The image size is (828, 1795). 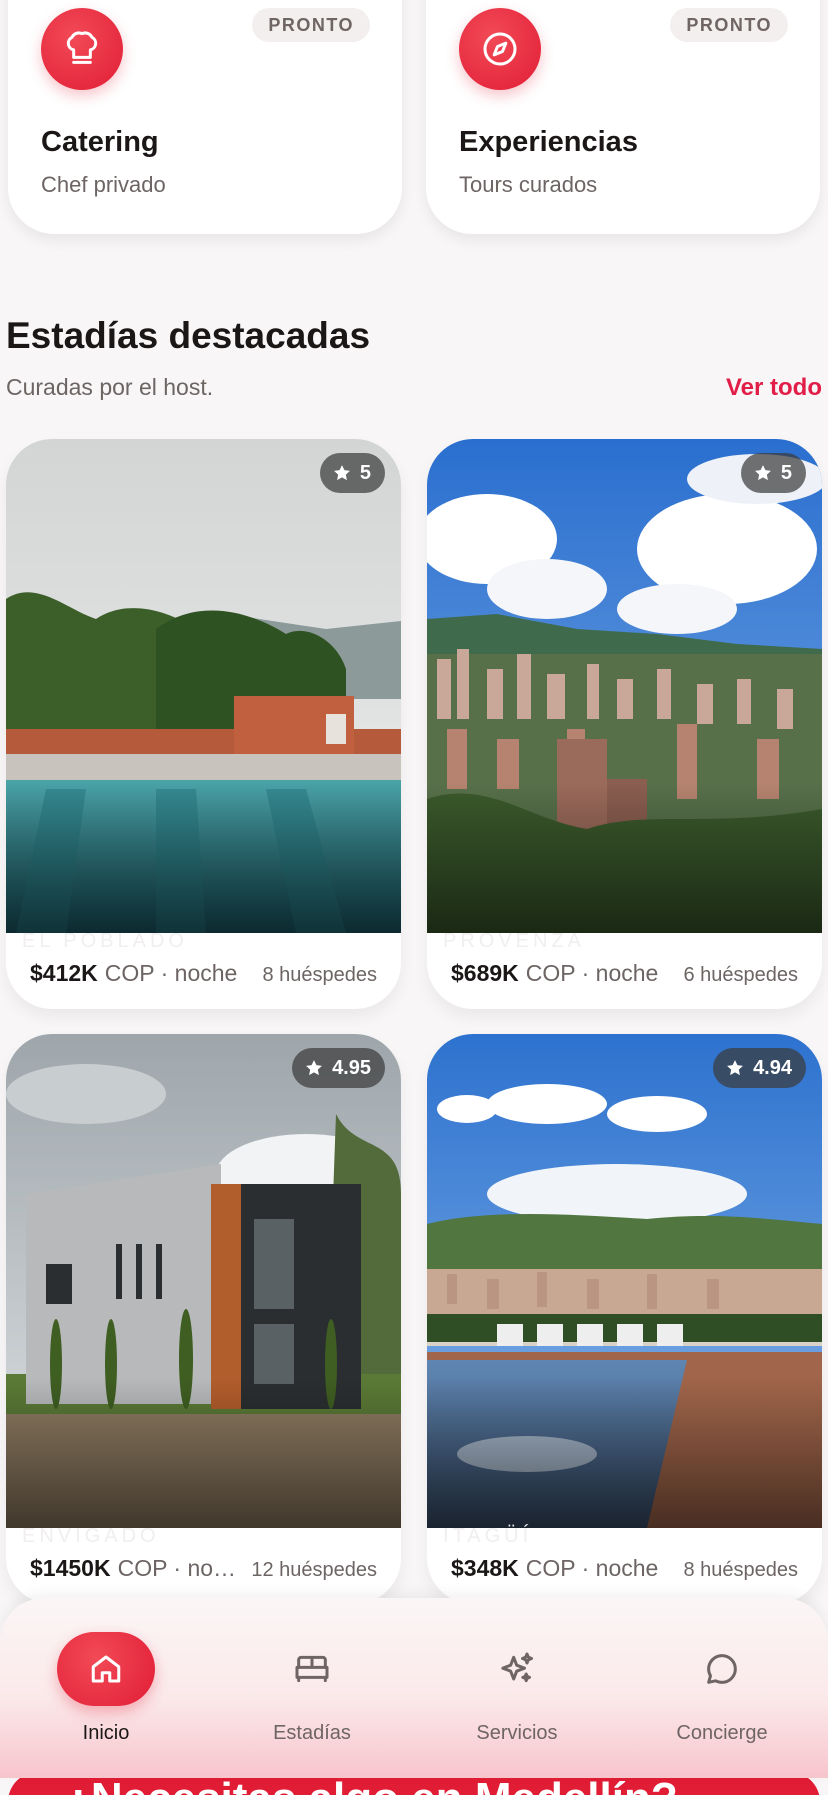 I want to click on bottom-nav: Inicio Estadías Servicios Concierge, so click(x=414, y=1688).